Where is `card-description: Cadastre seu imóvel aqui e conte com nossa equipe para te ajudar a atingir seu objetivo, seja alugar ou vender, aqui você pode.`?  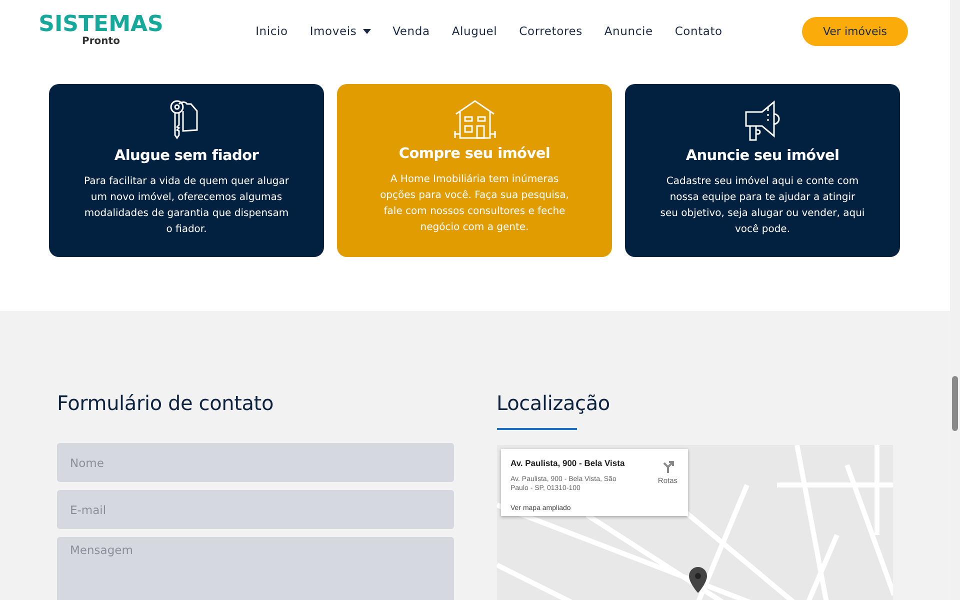
card-description: Cadastre seu imóvel aqui e conte com nossa equipe para te ajudar a atingir seu objetivo, seja alugar ou vender, aqui você pode. is located at coordinates (762, 206).